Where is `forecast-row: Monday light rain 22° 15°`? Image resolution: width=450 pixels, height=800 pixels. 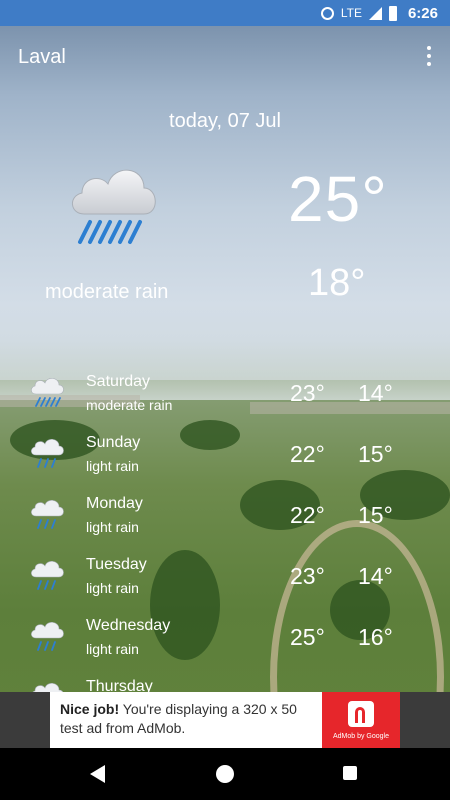
forecast-row: Monday light rain 22° 15° is located at coordinates (225, 512).